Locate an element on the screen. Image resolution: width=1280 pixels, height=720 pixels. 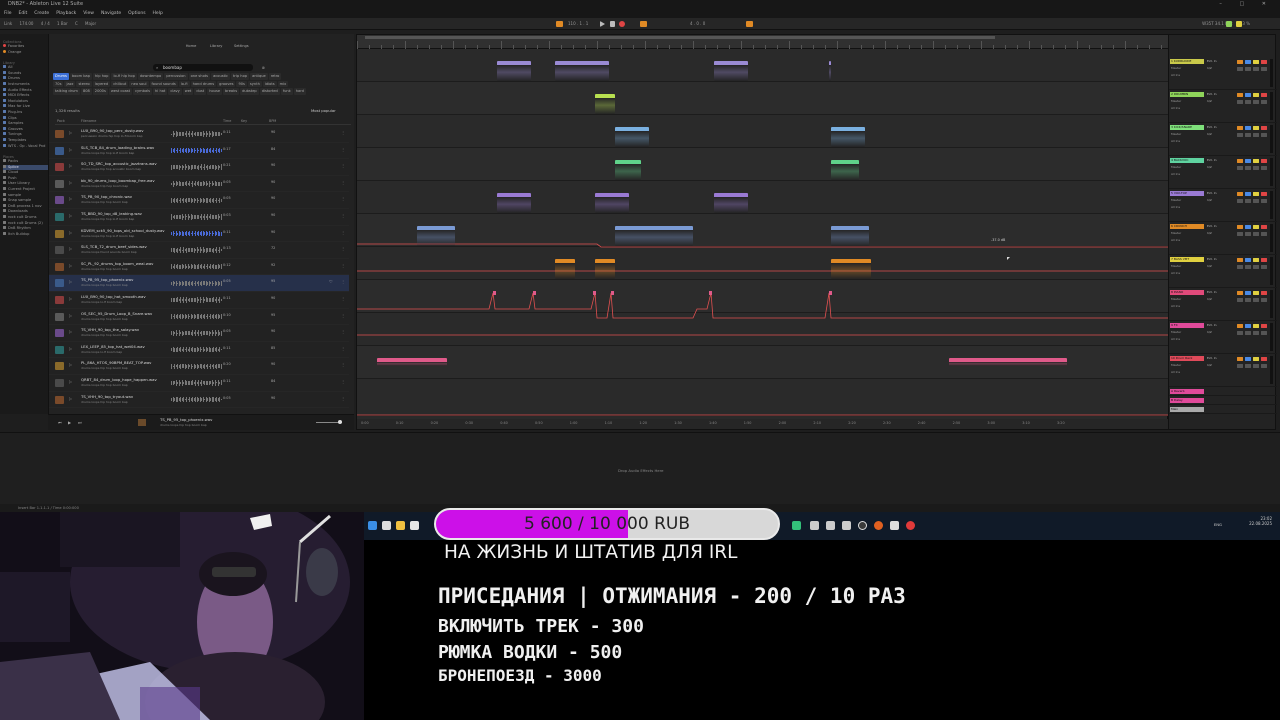
sort-dropdown: Most popular is located at coordinates (323, 110).